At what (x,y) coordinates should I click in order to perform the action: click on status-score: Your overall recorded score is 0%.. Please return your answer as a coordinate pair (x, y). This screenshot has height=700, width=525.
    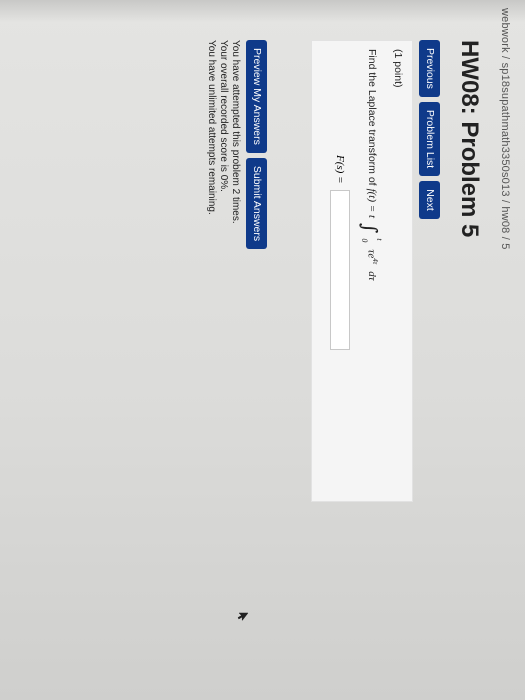
    Looking at the image, I should click on (223, 116).